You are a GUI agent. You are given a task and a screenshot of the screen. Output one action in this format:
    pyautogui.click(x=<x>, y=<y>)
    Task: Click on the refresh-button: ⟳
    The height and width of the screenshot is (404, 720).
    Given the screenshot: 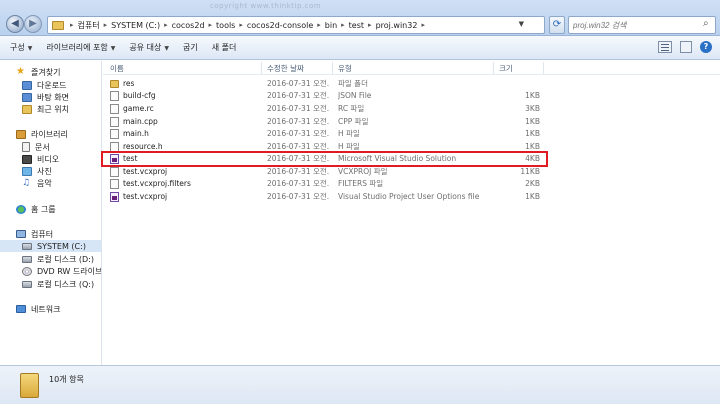 What is the action you would take?
    pyautogui.click(x=557, y=25)
    